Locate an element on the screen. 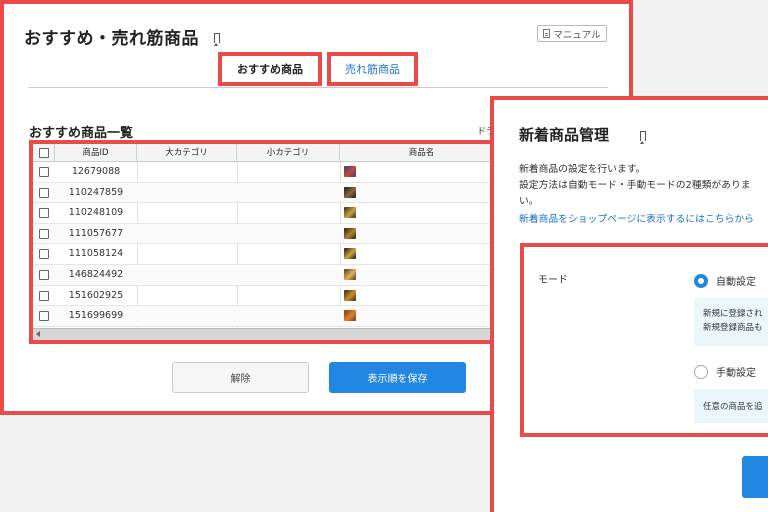 The width and height of the screenshot is (768, 512). horizontal-scrollbar is located at coordinates (264, 334).